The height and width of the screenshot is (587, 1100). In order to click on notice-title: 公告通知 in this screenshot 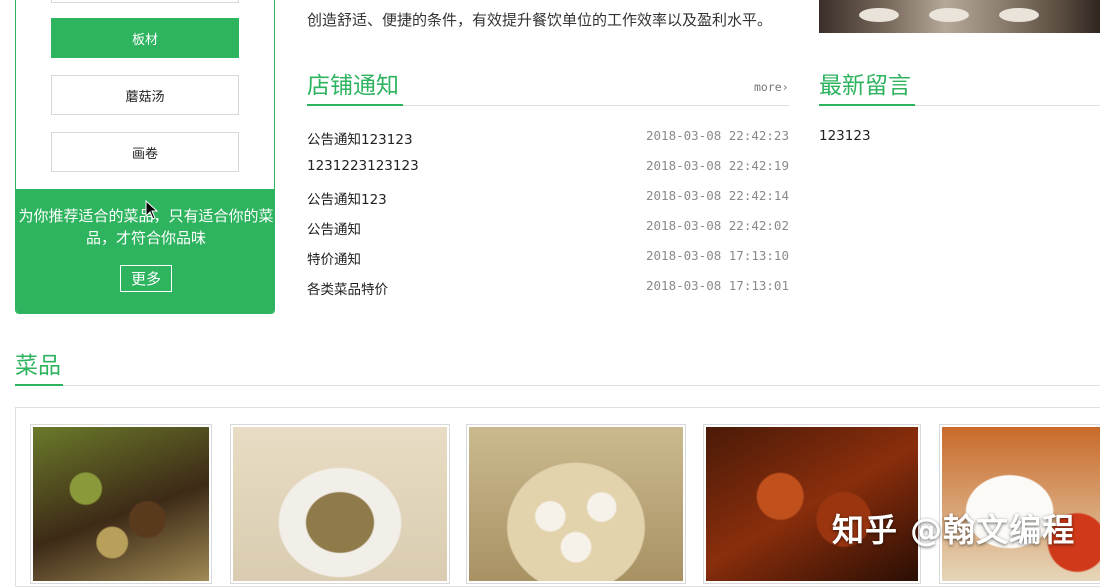, I will do `click(334, 230)`.